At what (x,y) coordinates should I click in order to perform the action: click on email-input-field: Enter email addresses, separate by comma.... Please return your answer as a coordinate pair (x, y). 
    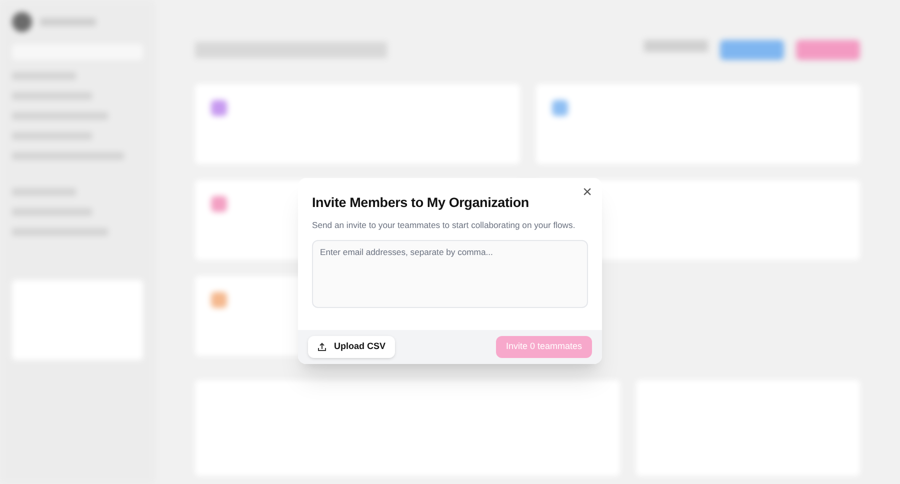
    Looking at the image, I should click on (450, 274).